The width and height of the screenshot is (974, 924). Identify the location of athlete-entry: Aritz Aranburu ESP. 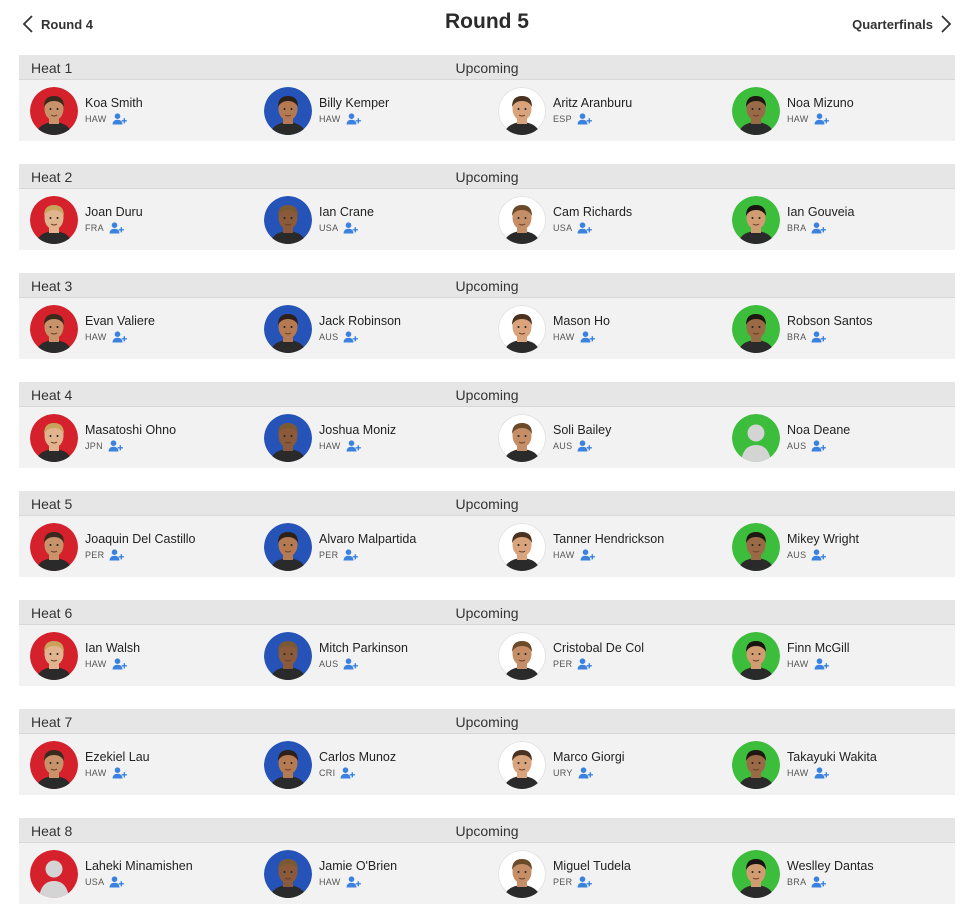
(604, 110).